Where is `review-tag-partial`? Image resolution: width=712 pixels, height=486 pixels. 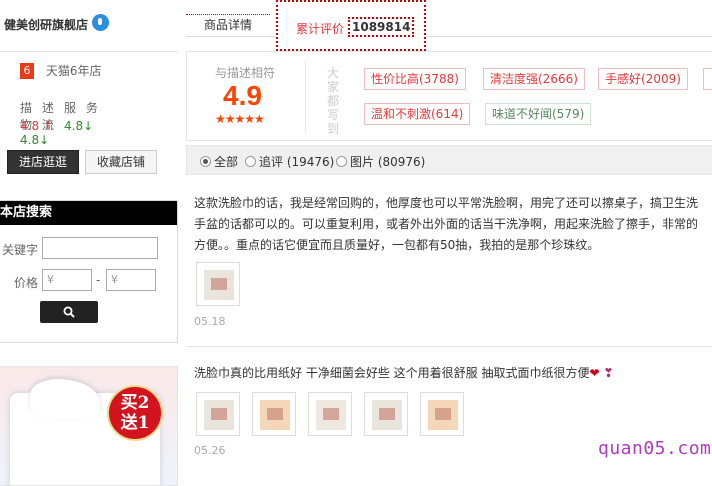 review-tag-partial is located at coordinates (707, 79).